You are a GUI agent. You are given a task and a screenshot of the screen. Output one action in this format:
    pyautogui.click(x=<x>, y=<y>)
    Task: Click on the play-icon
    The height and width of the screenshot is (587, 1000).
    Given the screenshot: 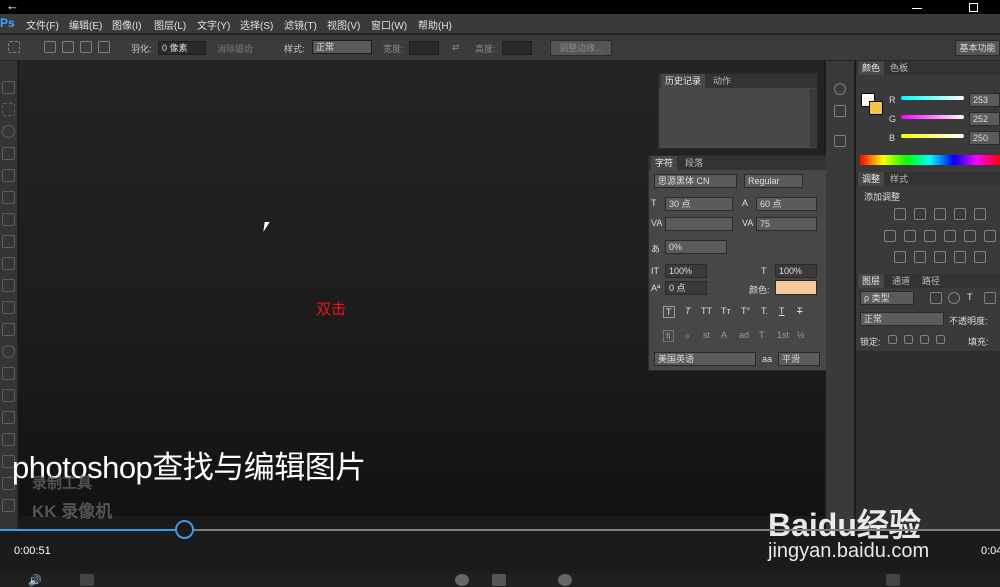 What is the action you would take?
    pyautogui.click(x=499, y=580)
    